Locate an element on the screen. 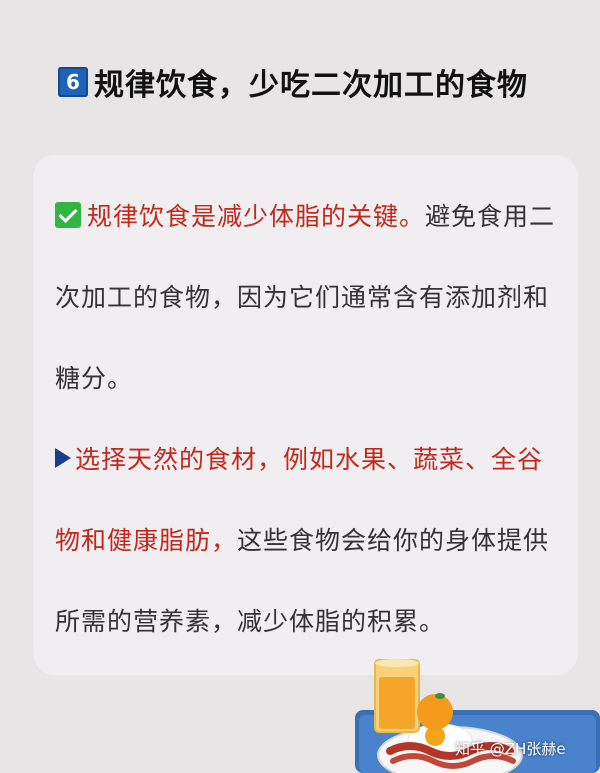 The image size is (600, 773). watermark: 知乎 @ZH张赫e is located at coordinates (510, 749).